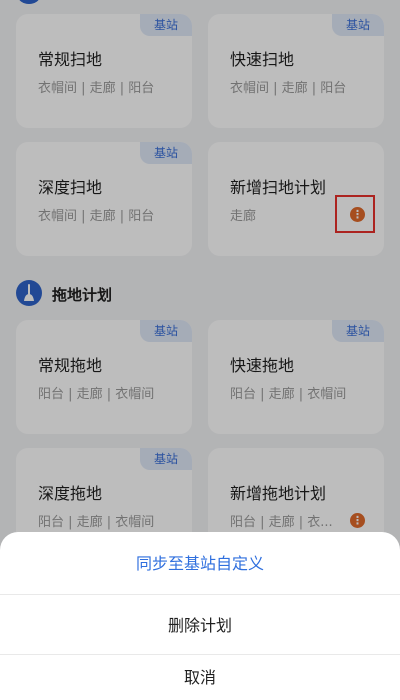 This screenshot has width=400, height=700. What do you see at coordinates (200, 626) in the screenshot?
I see `delete-plan-button: 删除计划` at bounding box center [200, 626].